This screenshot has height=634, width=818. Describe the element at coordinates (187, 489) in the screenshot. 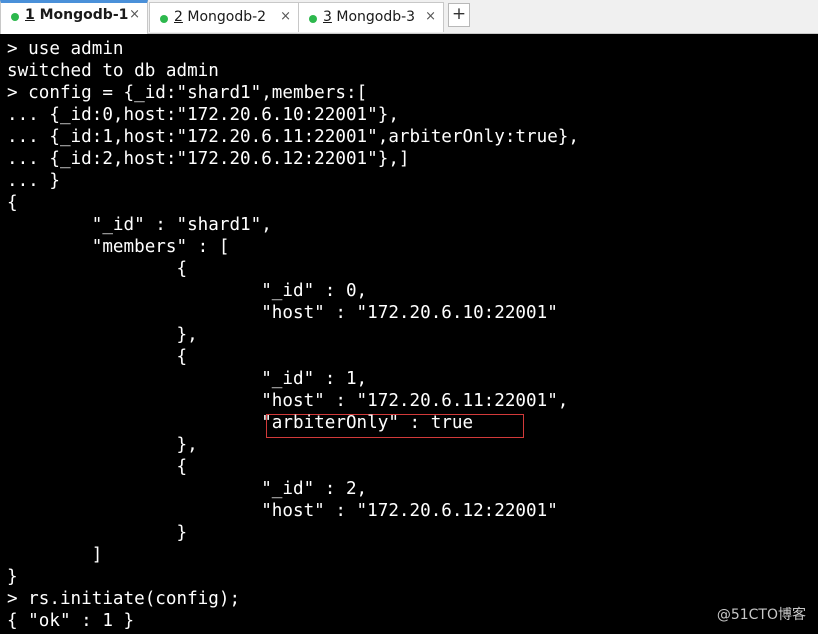

I see `terminal-line: "_id" : 2,` at that location.